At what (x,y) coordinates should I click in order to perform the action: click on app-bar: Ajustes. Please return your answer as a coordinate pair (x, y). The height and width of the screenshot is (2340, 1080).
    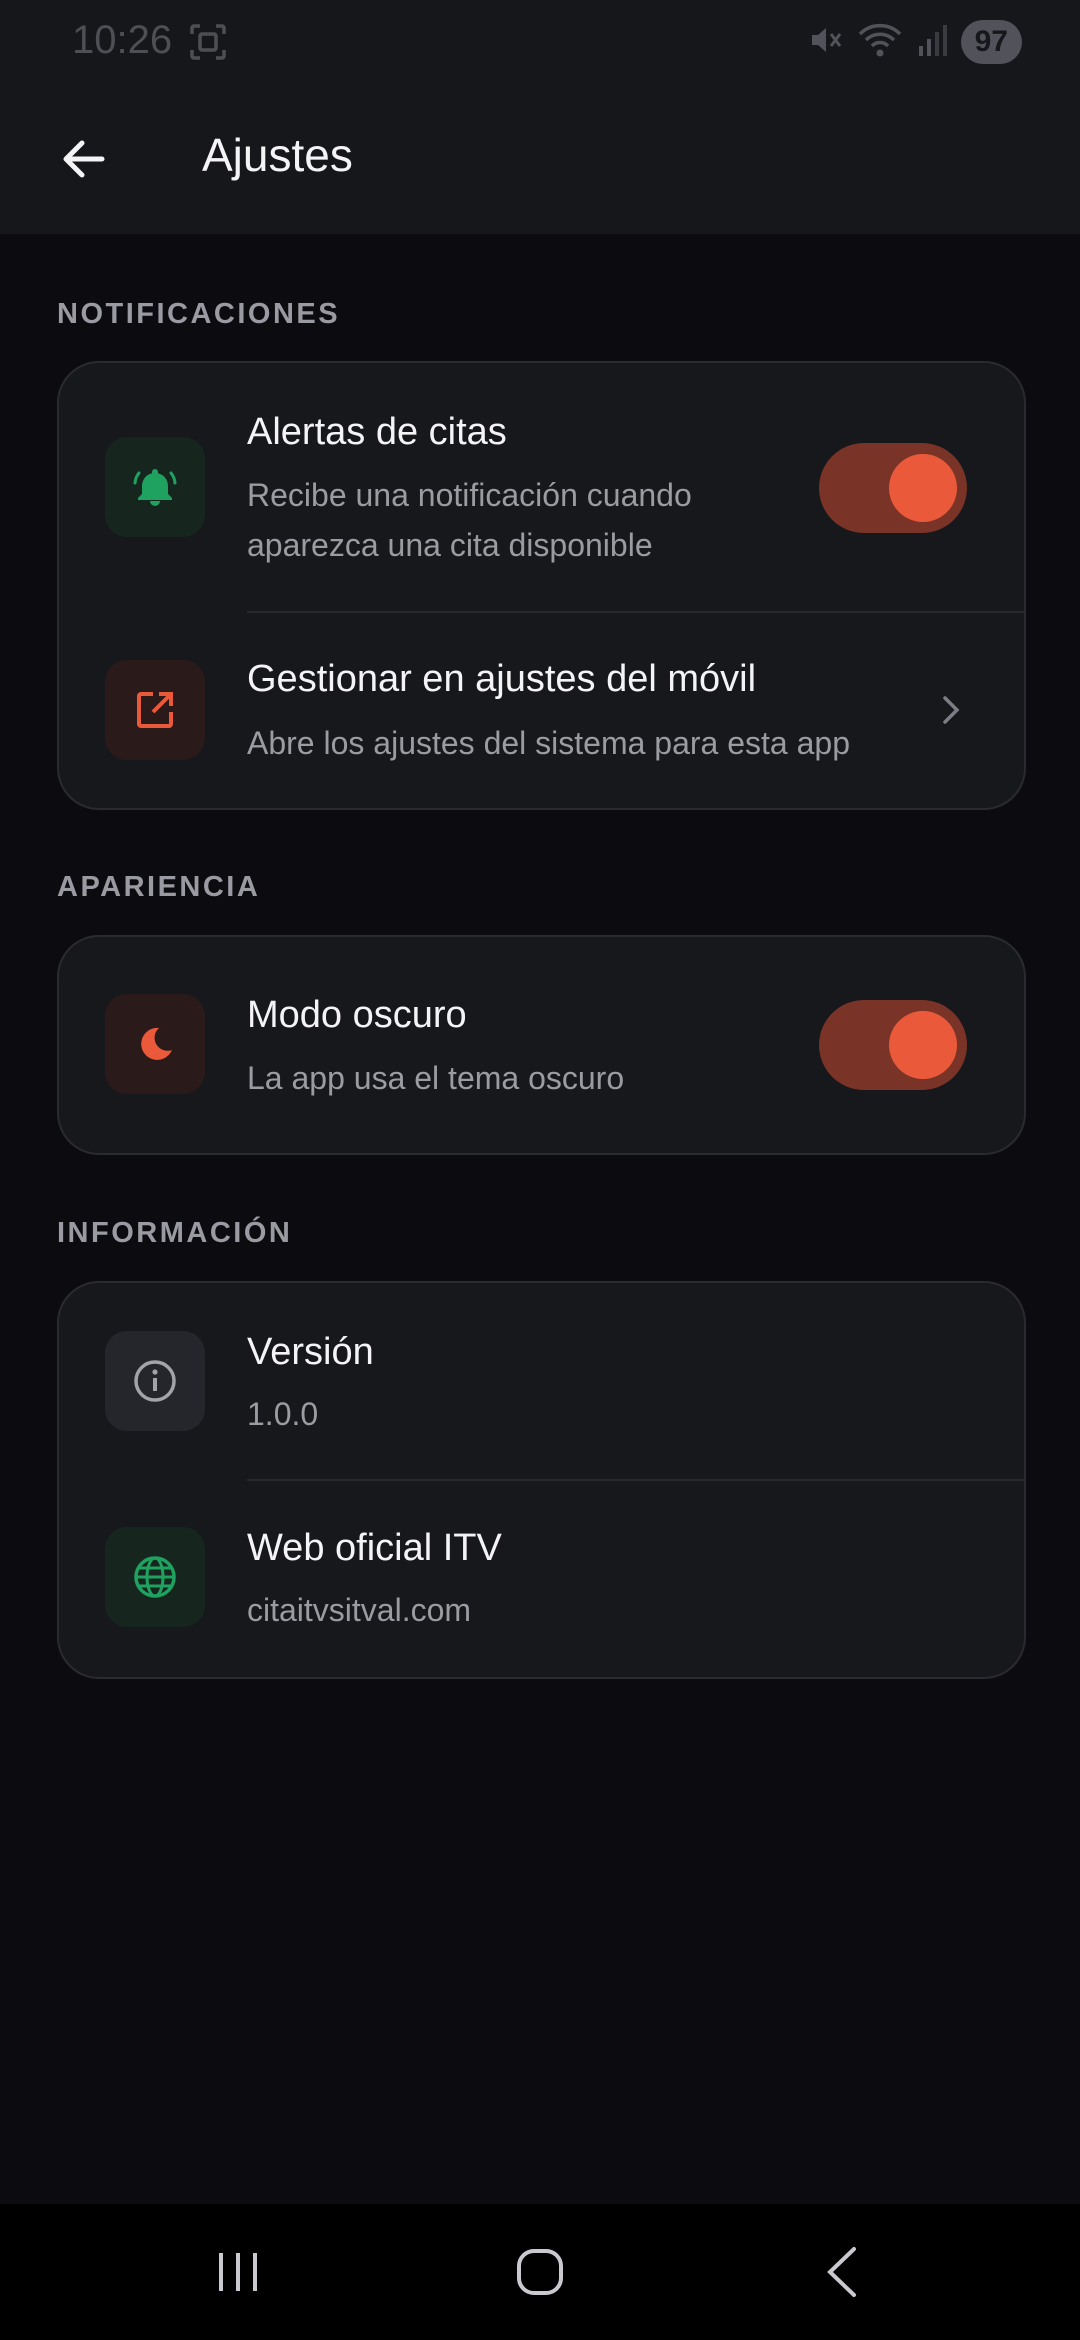
    Looking at the image, I should click on (540, 159).